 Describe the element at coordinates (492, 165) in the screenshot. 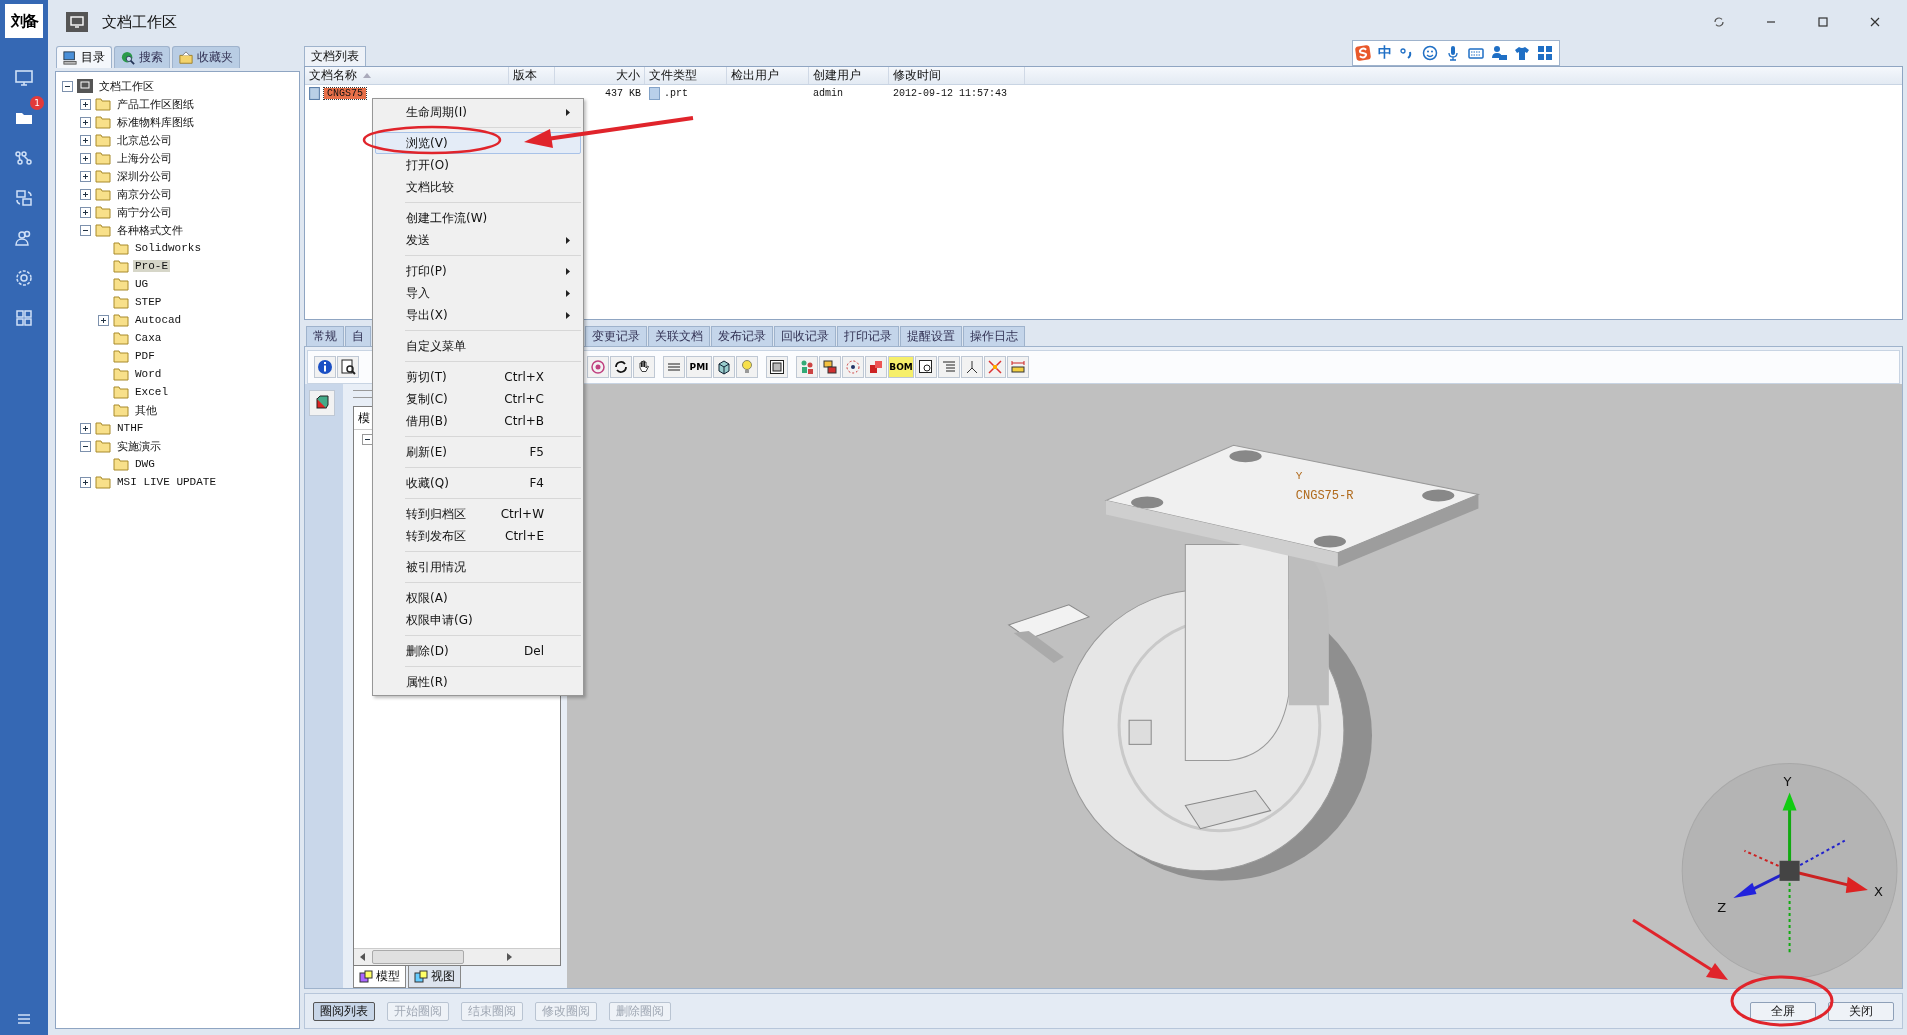

I see `menu-item: 打开(O)` at that location.